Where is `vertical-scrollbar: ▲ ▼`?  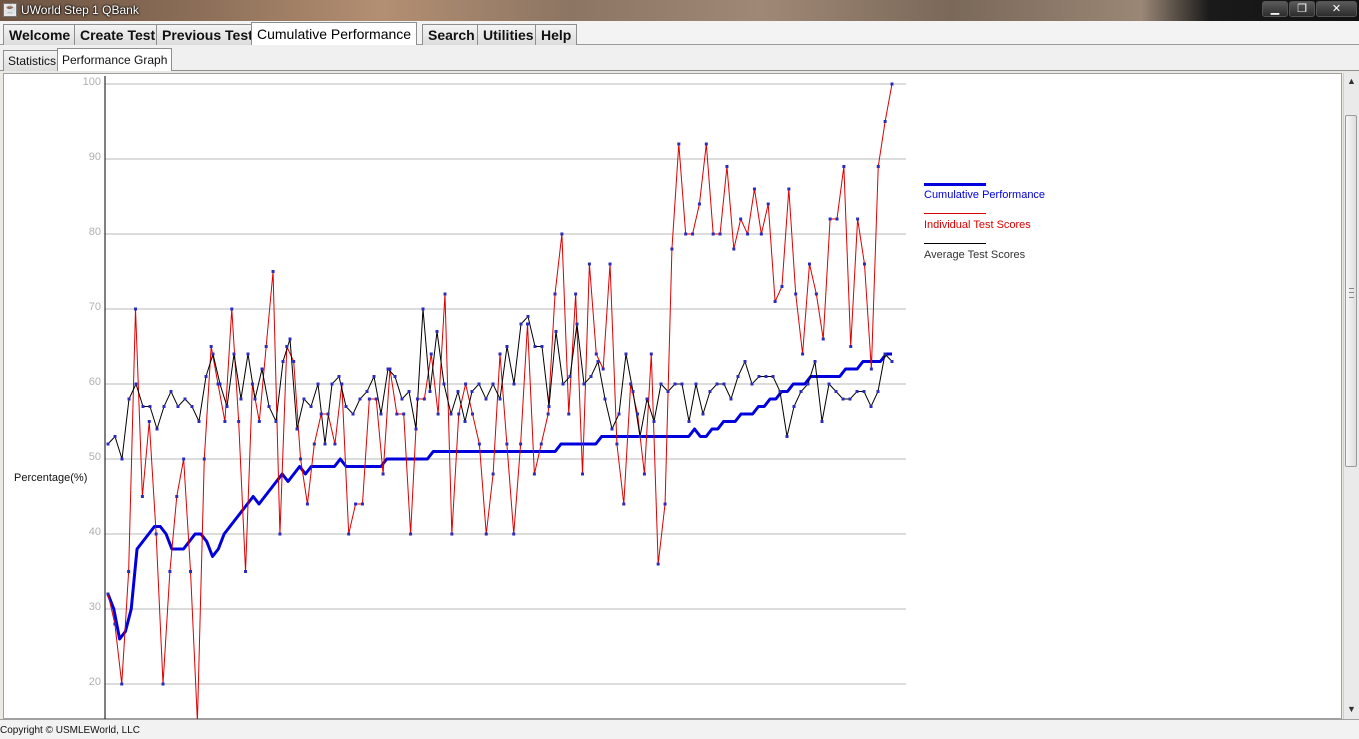
vertical-scrollbar: ▲ ▼ is located at coordinates (1351, 396).